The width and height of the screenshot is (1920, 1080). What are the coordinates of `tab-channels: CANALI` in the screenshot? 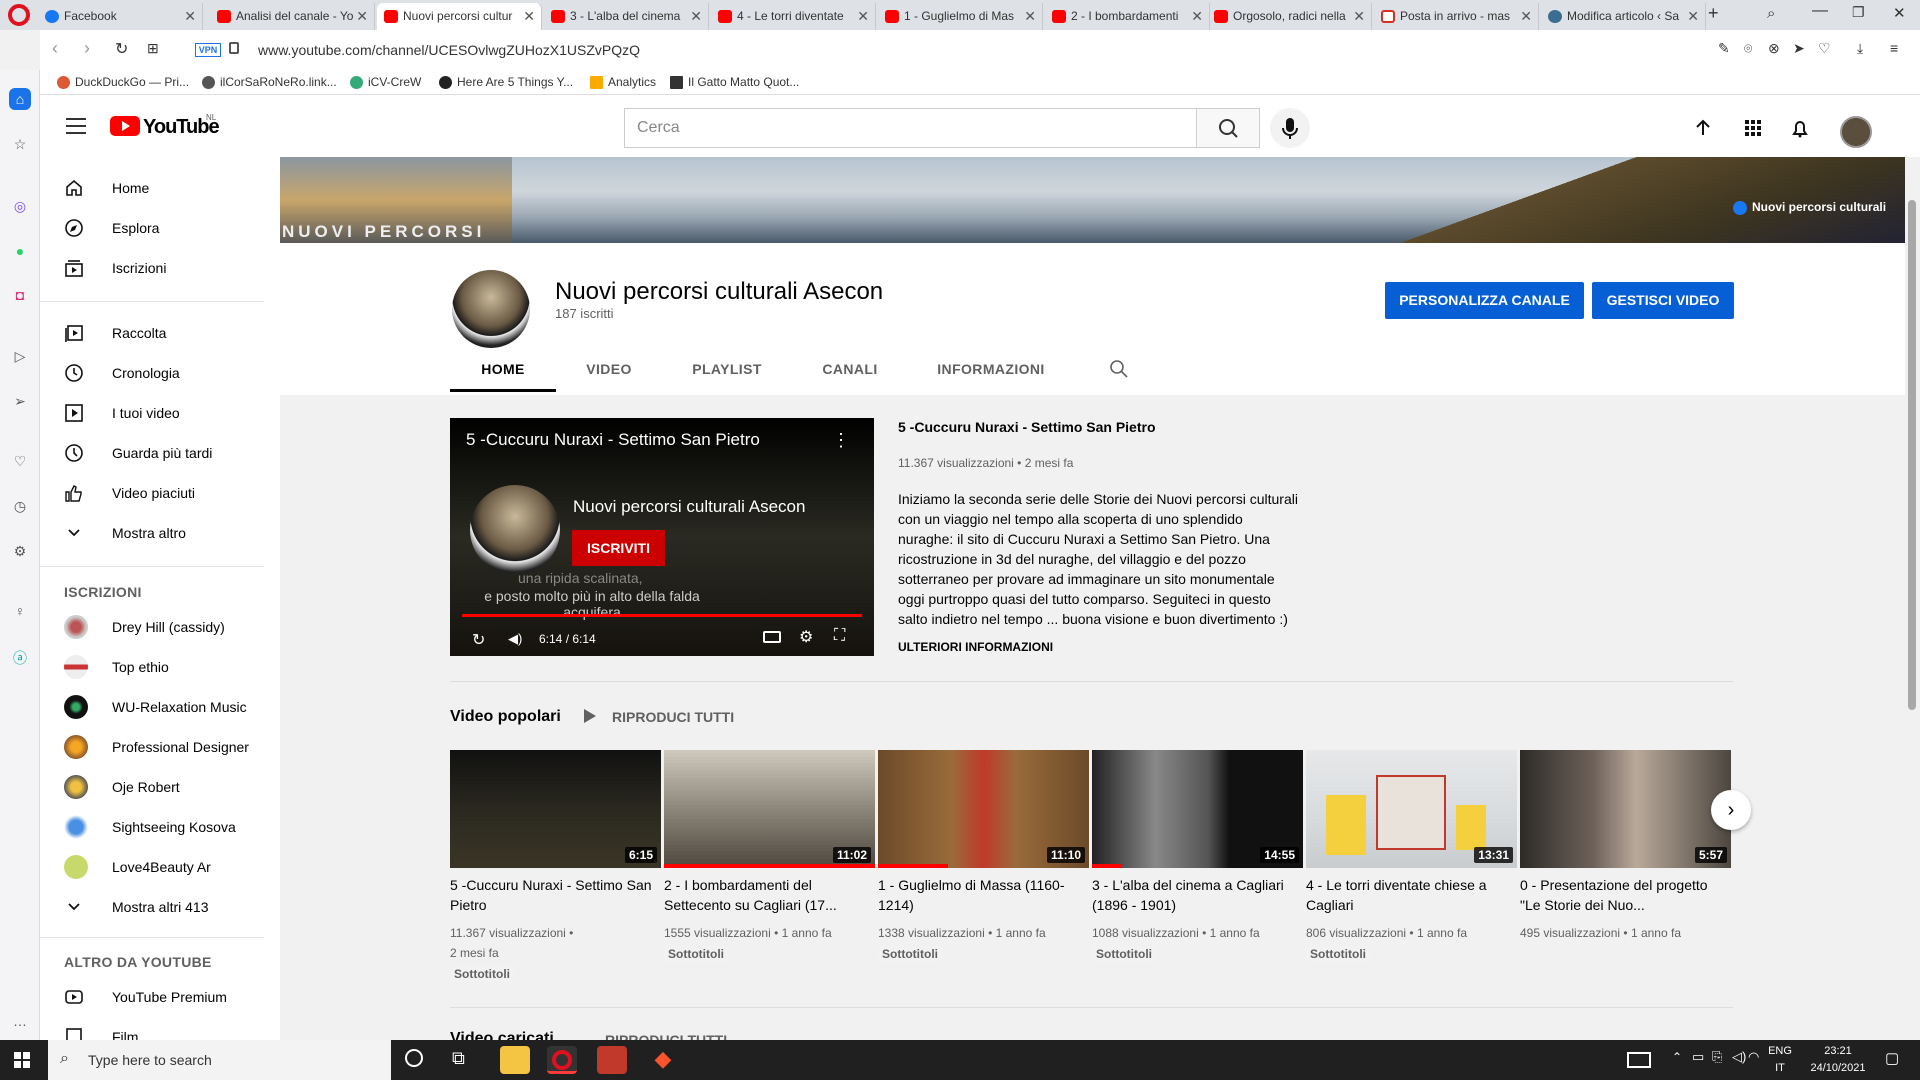 It's located at (850, 369).